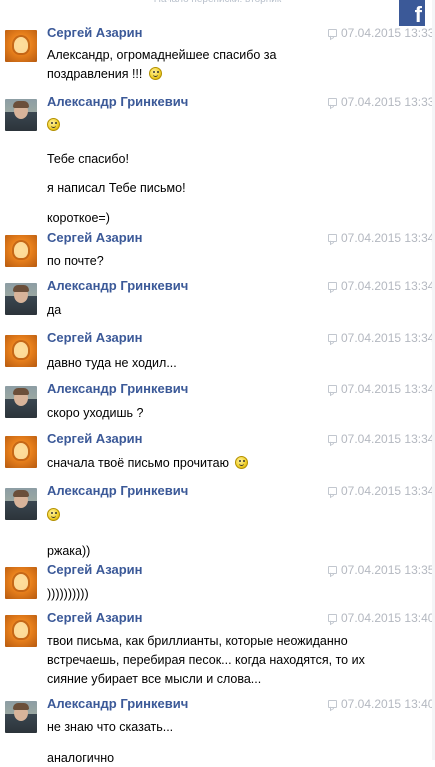 This screenshot has height=767, width=435. I want to click on message-line: по почте?, so click(75, 261).